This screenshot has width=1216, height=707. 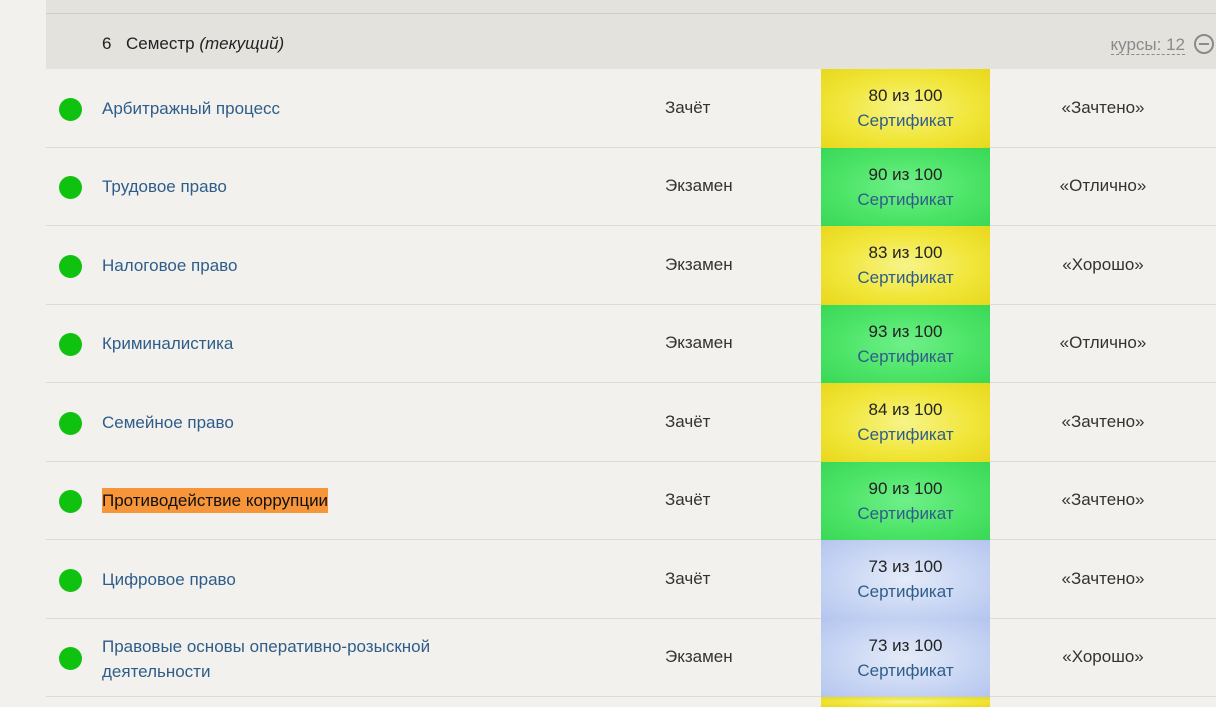 I want to click on semester-header: 6 Семестр (текущий) курсы: 12, so click(x=631, y=41).